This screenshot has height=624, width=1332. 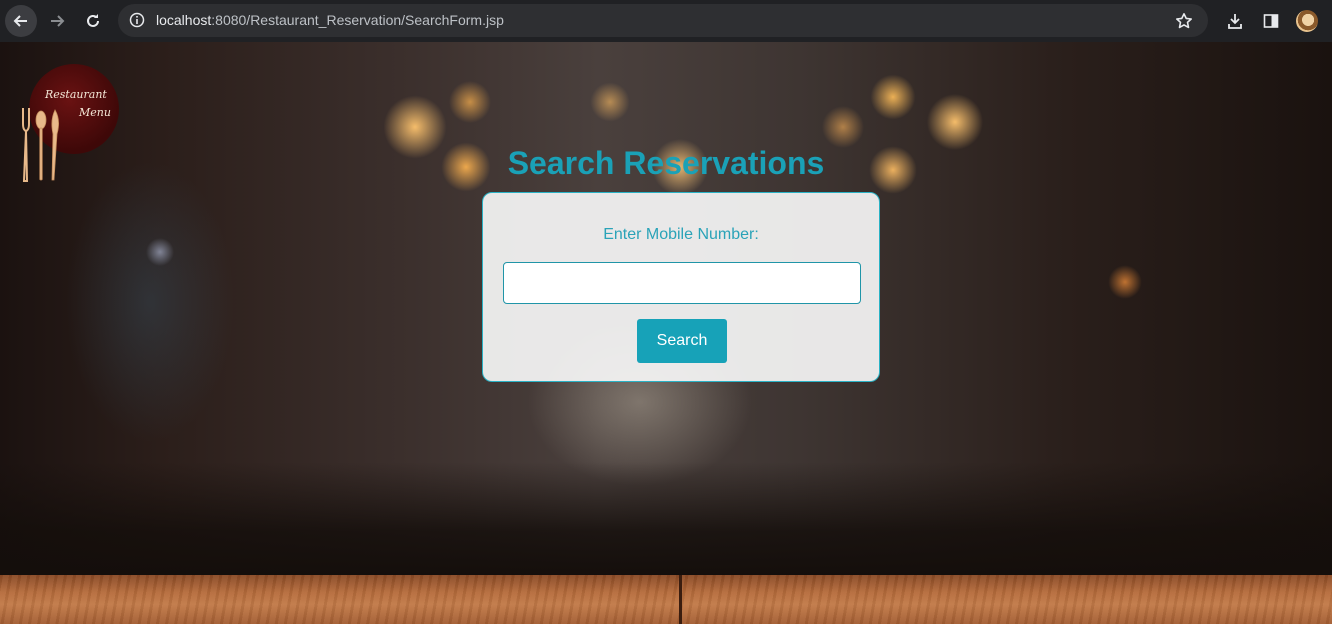 I want to click on logo-text-line2: Menu, so click(x=95, y=112).